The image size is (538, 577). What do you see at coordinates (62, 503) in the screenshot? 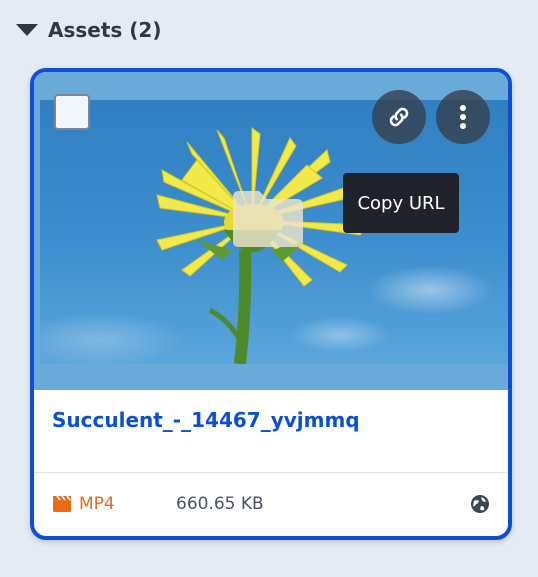
I see `film-clapper-icon` at bounding box center [62, 503].